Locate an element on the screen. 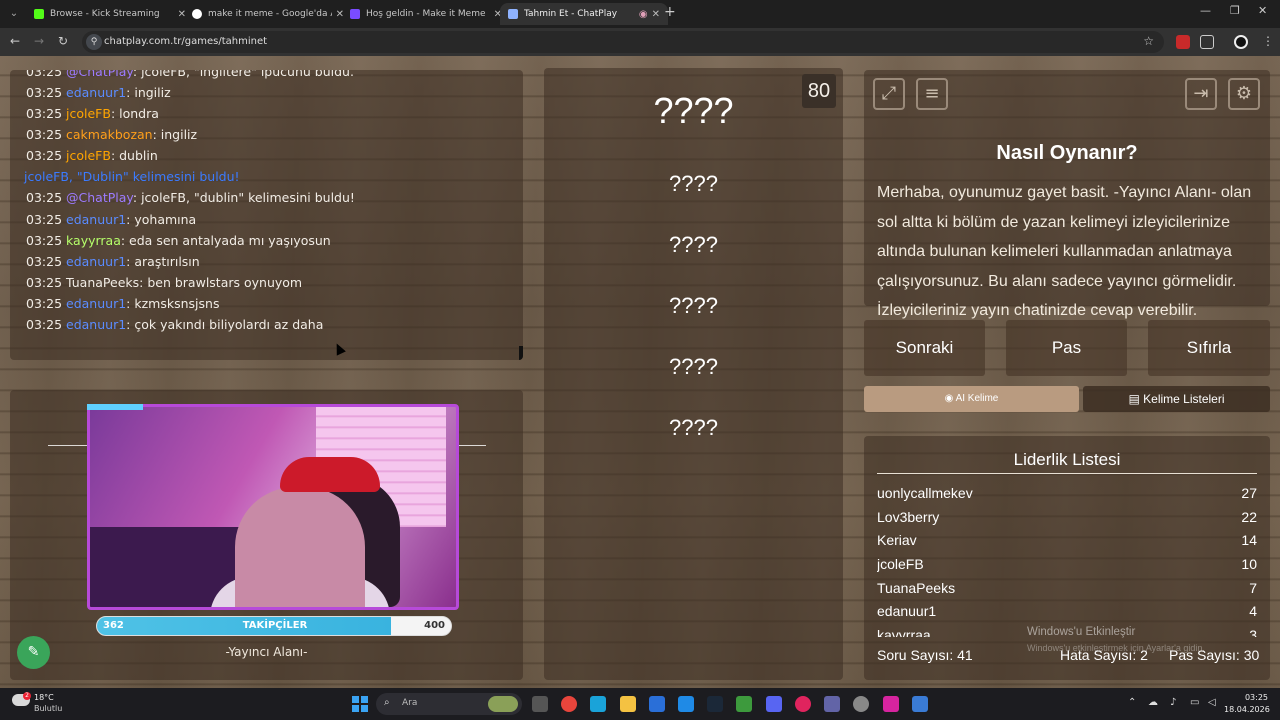 This screenshot has width=1280, height=720. webcam-santa-hat is located at coordinates (330, 474).